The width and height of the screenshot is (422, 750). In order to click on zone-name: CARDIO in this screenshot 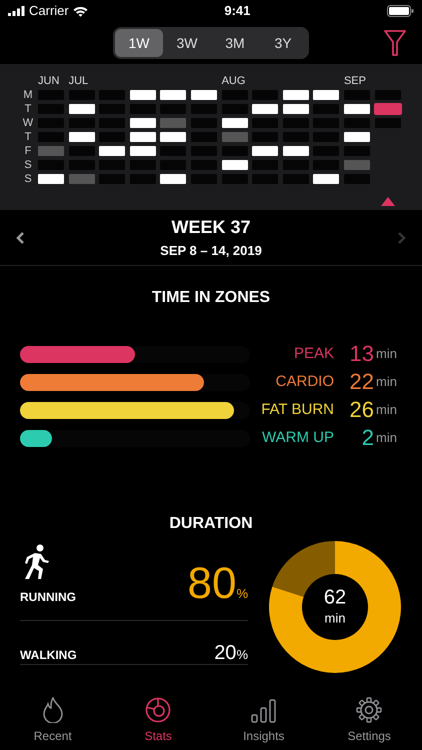, I will do `click(305, 382)`.